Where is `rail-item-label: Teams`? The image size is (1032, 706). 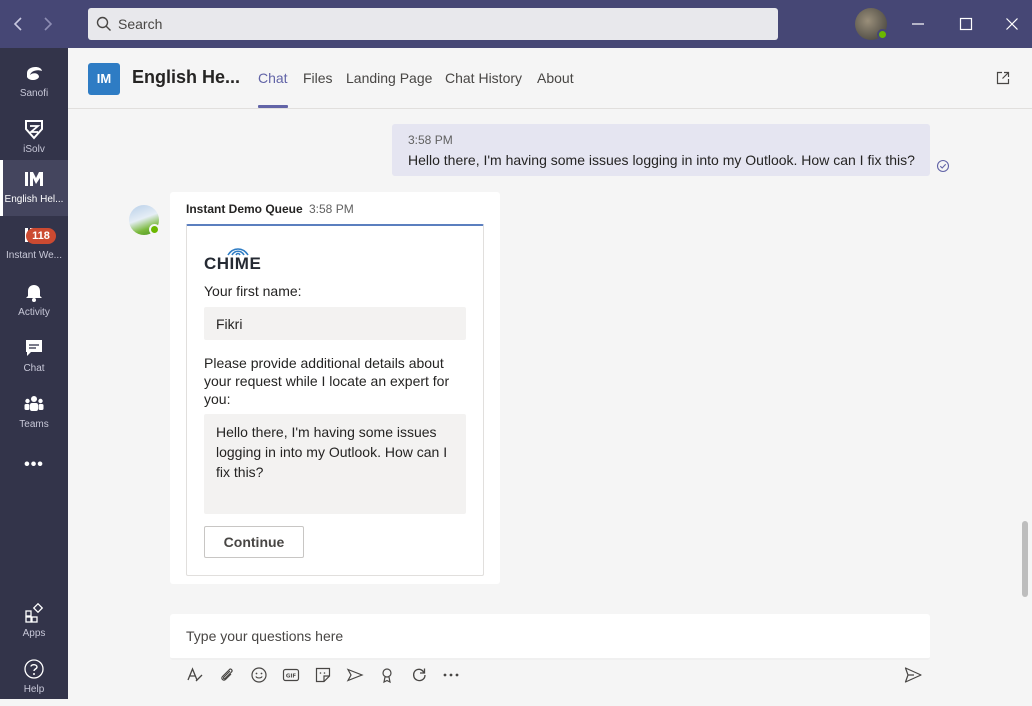
rail-item-label: Teams is located at coordinates (34, 424).